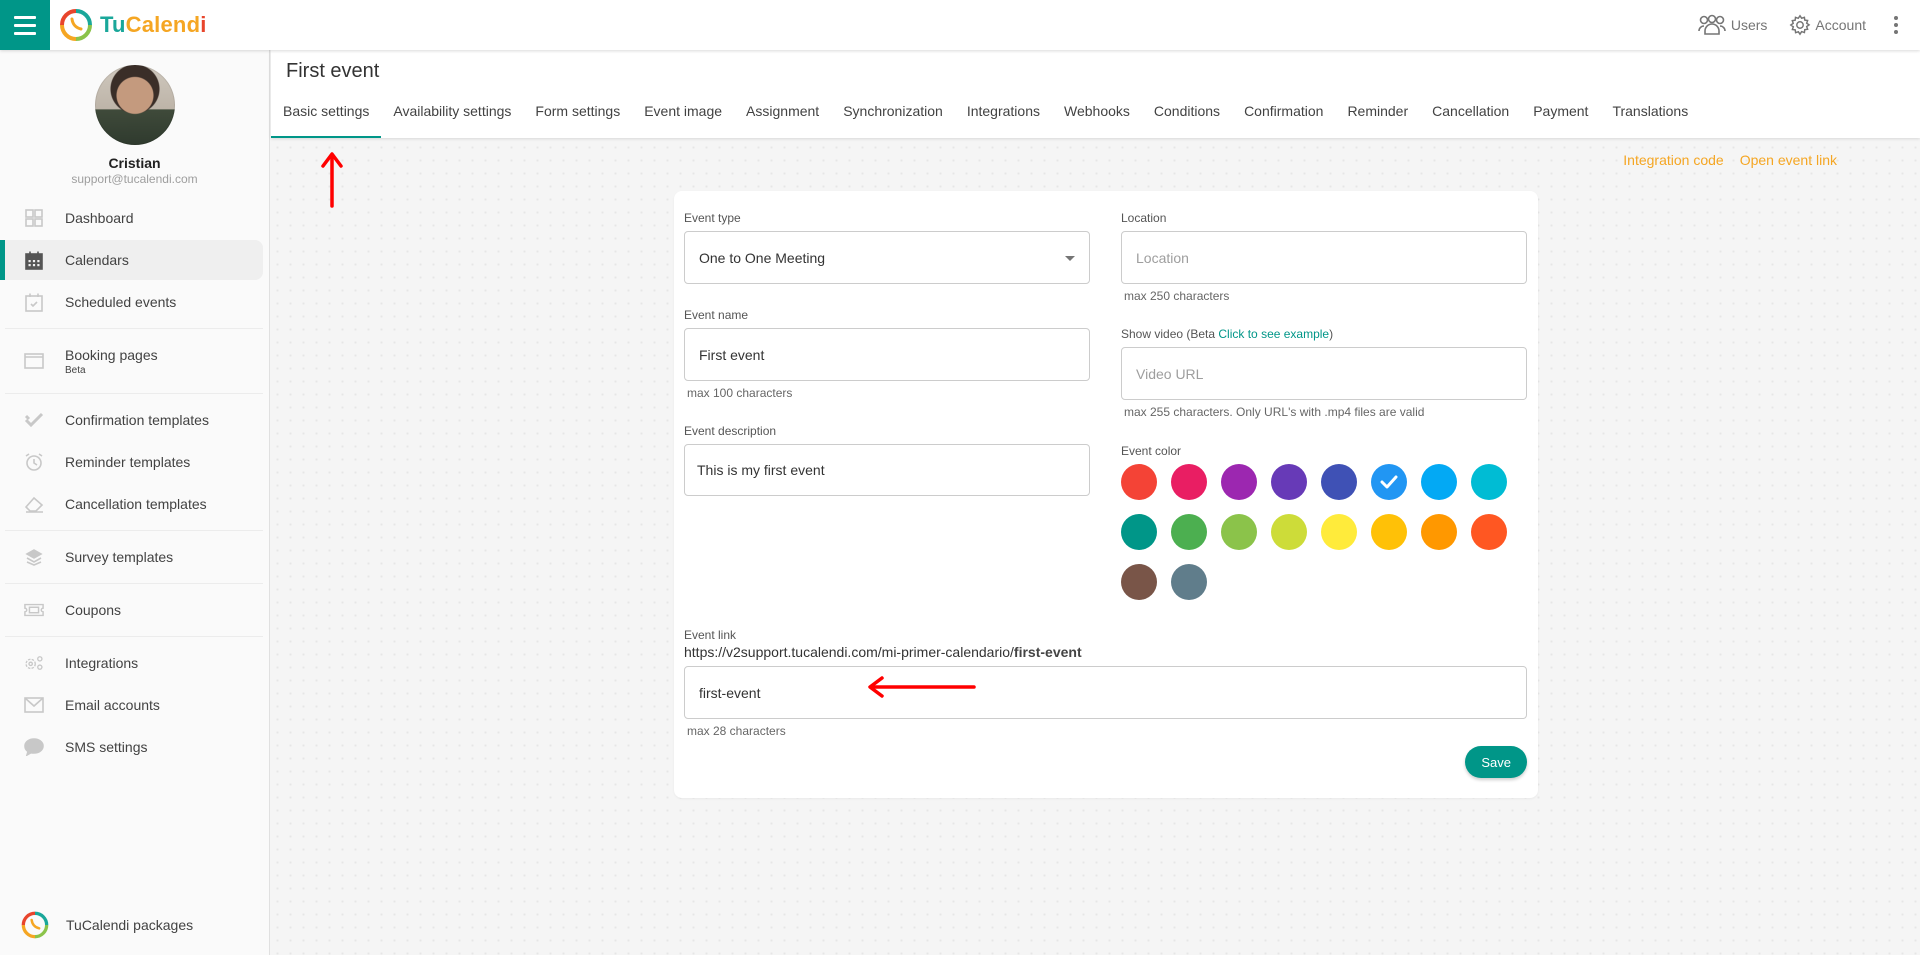 The image size is (1920, 955). What do you see at coordinates (1273, 334) in the screenshot?
I see `video-example-link: Click to see example` at bounding box center [1273, 334].